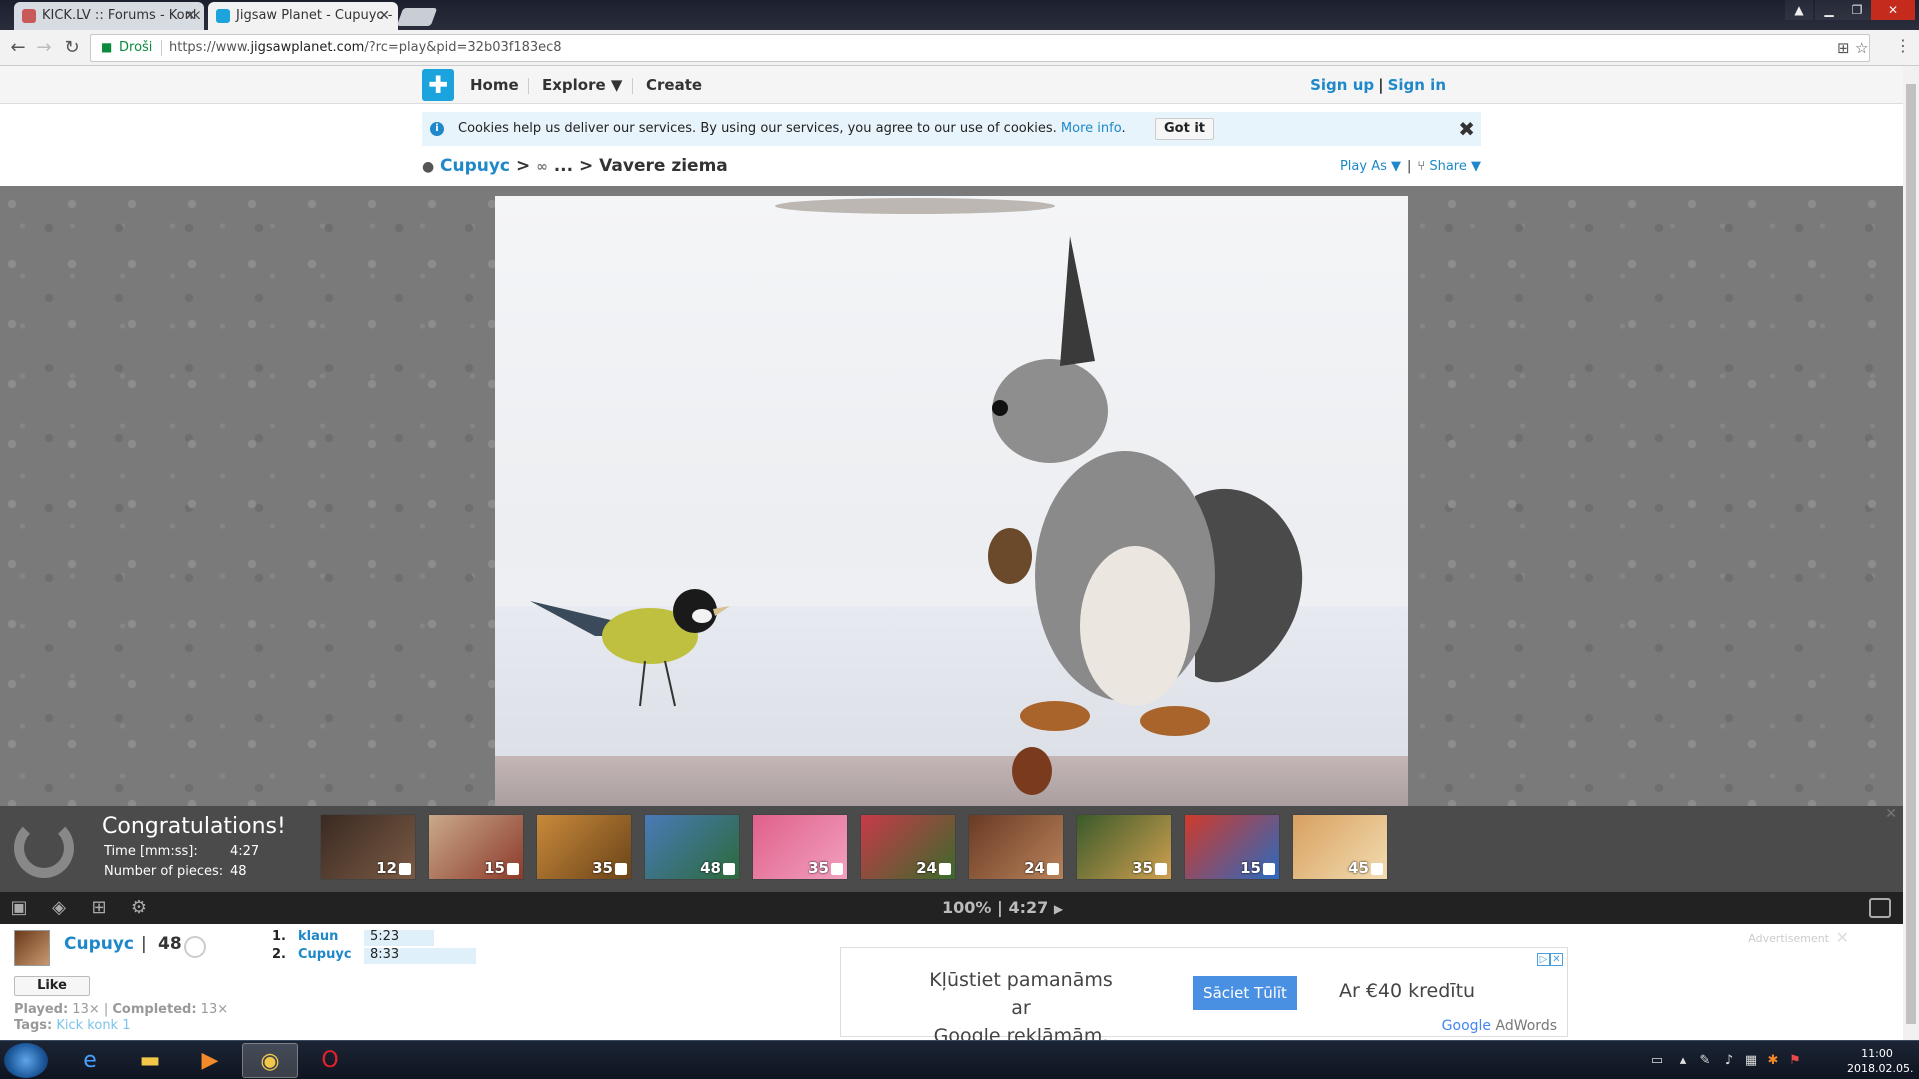  Describe the element at coordinates (325, 955) in the screenshot. I see `score-player-link: Cupuyc` at that location.